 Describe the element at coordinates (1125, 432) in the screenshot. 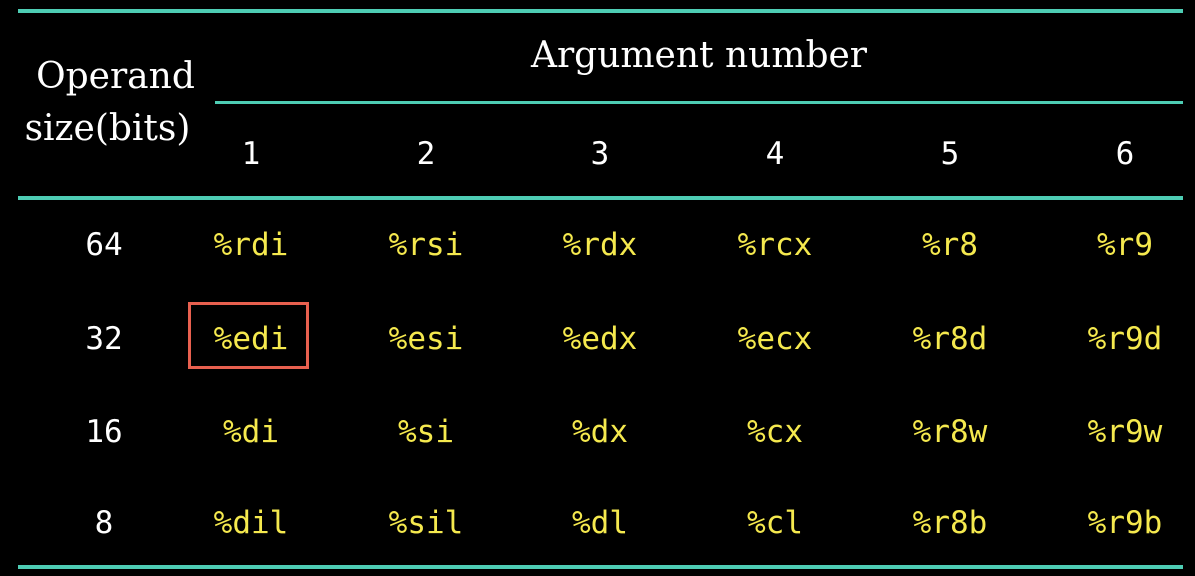

I see `register-cell: %r9w` at that location.